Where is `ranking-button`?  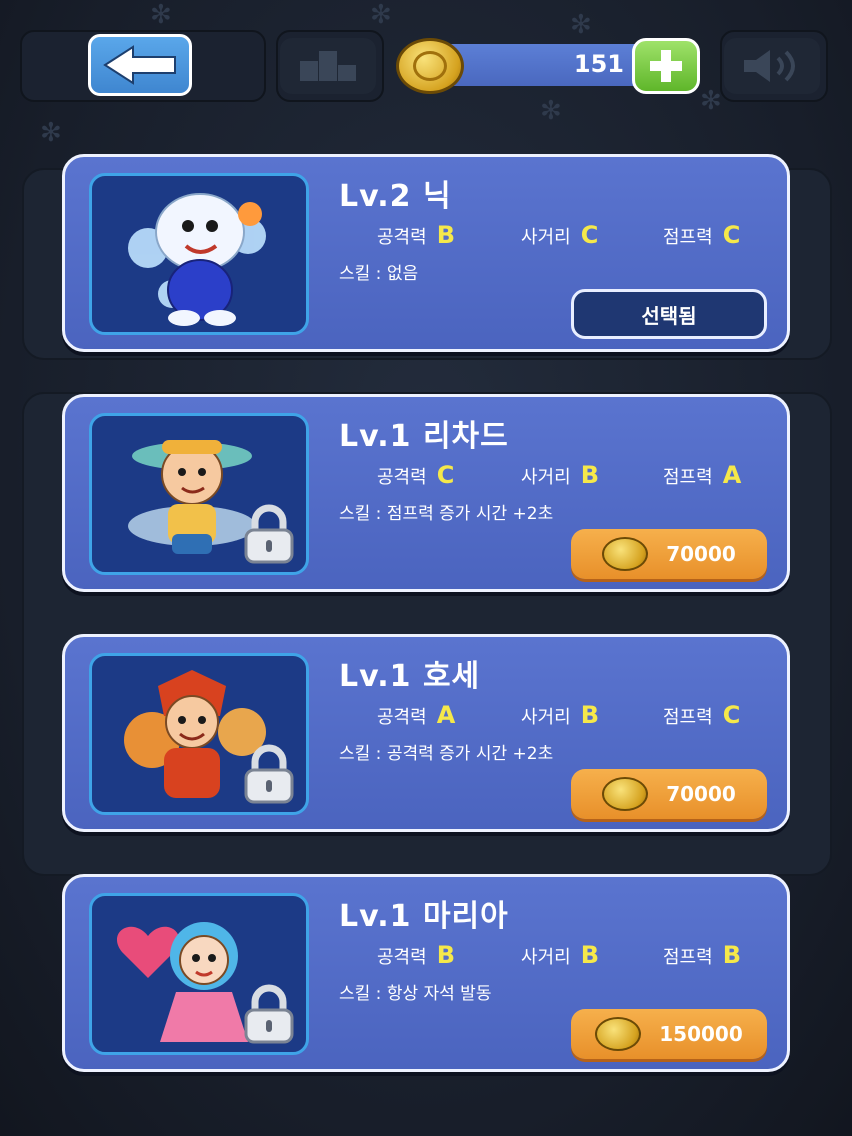 ranking-button is located at coordinates (328, 66).